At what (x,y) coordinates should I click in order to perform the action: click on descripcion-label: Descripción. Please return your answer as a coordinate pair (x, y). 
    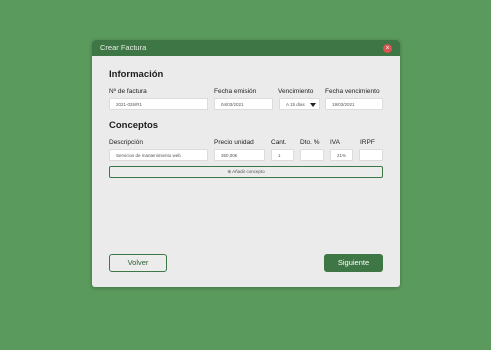
    Looking at the image, I should click on (126, 142).